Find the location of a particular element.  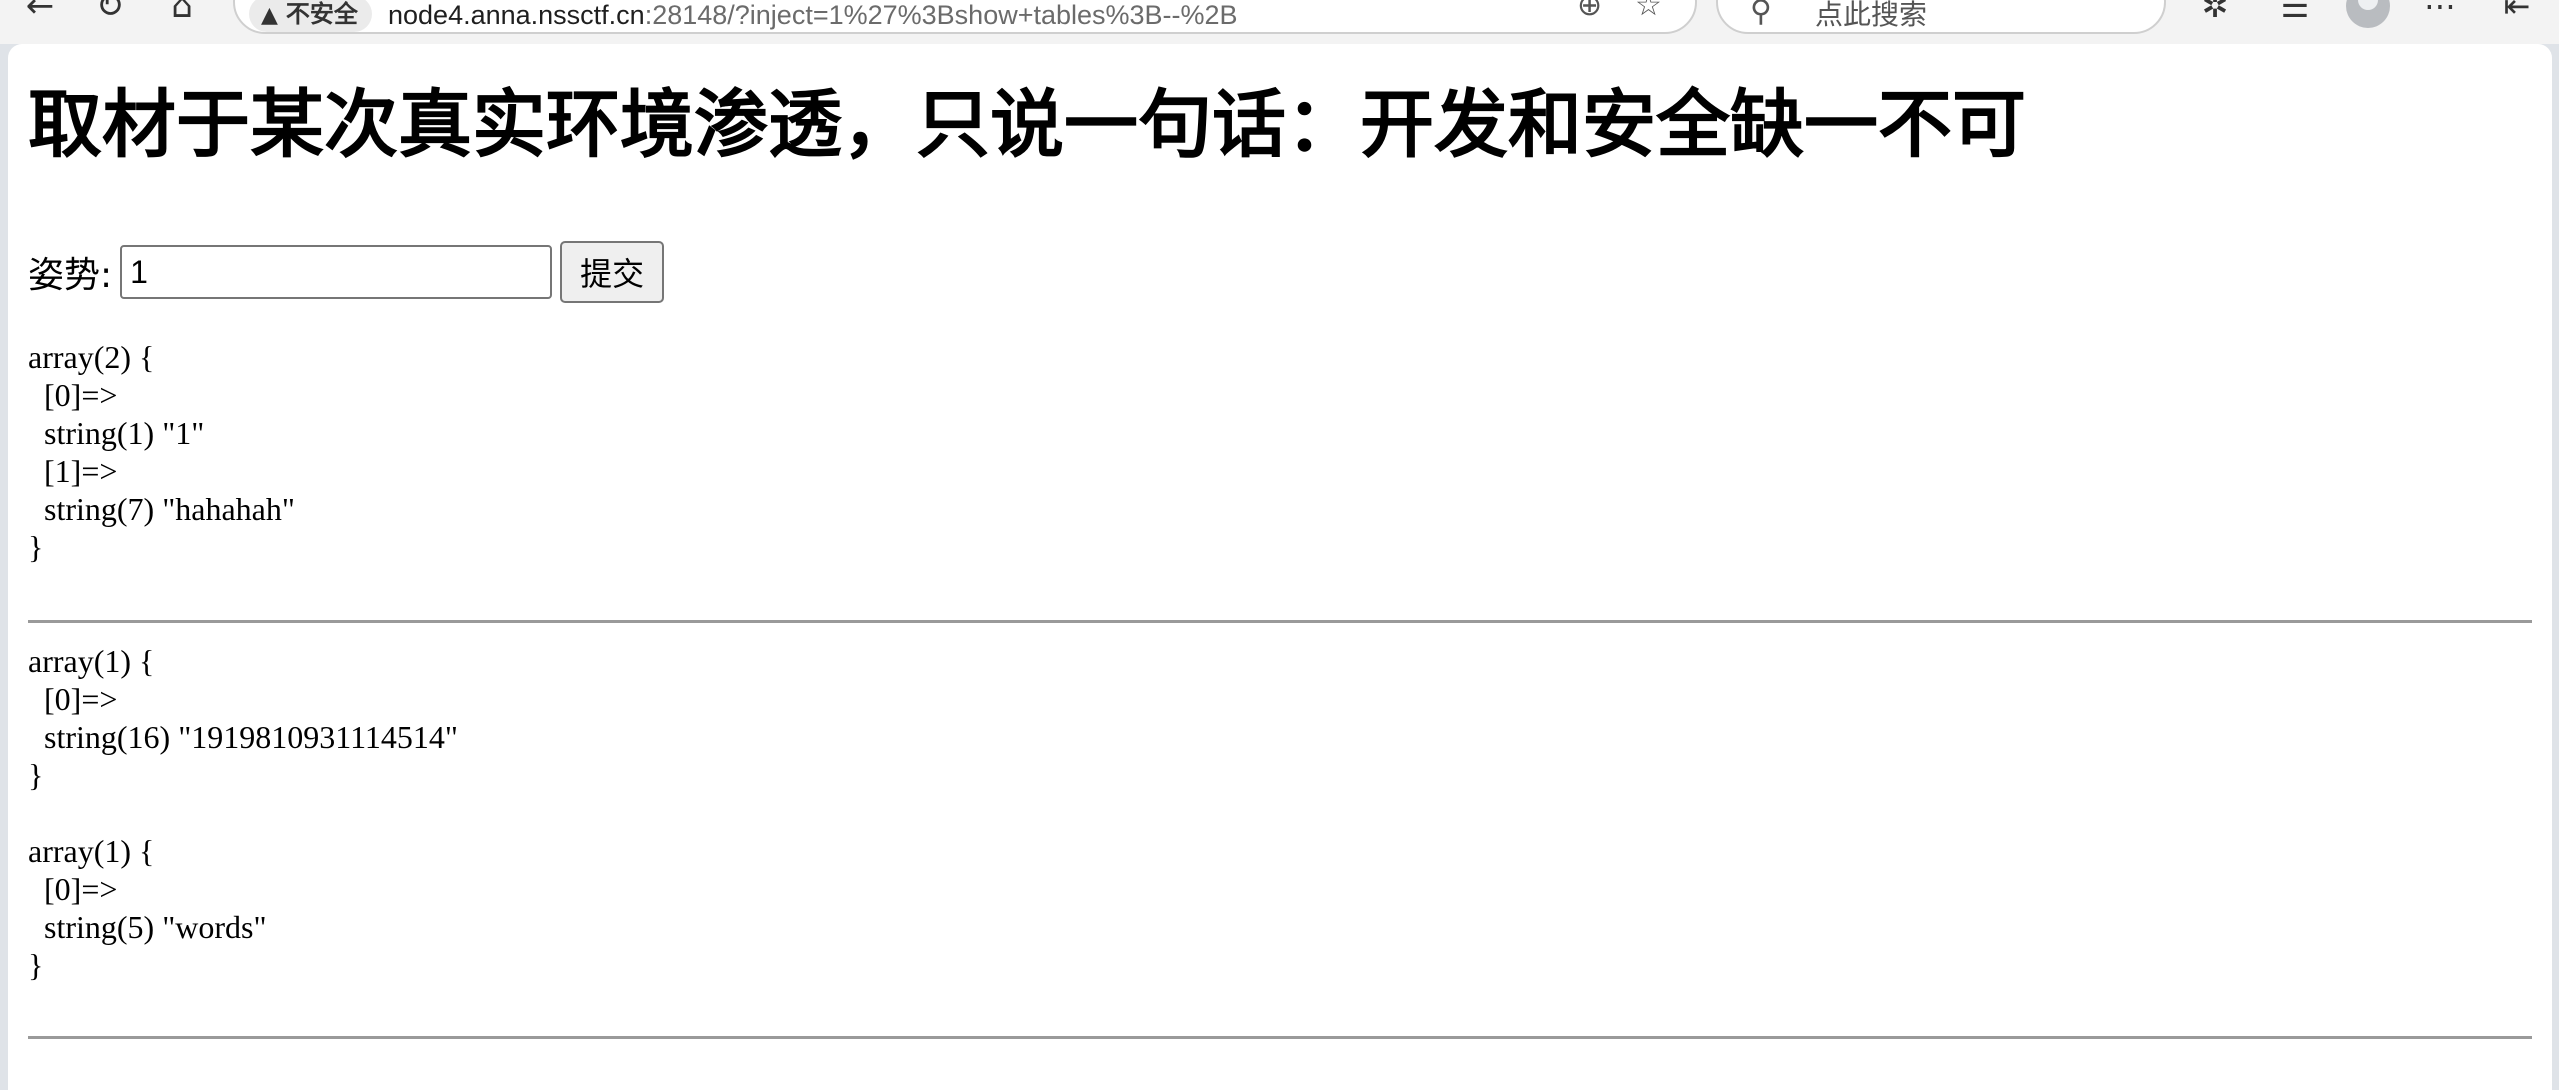

back-arrow-icon: ← is located at coordinates (40, 13).